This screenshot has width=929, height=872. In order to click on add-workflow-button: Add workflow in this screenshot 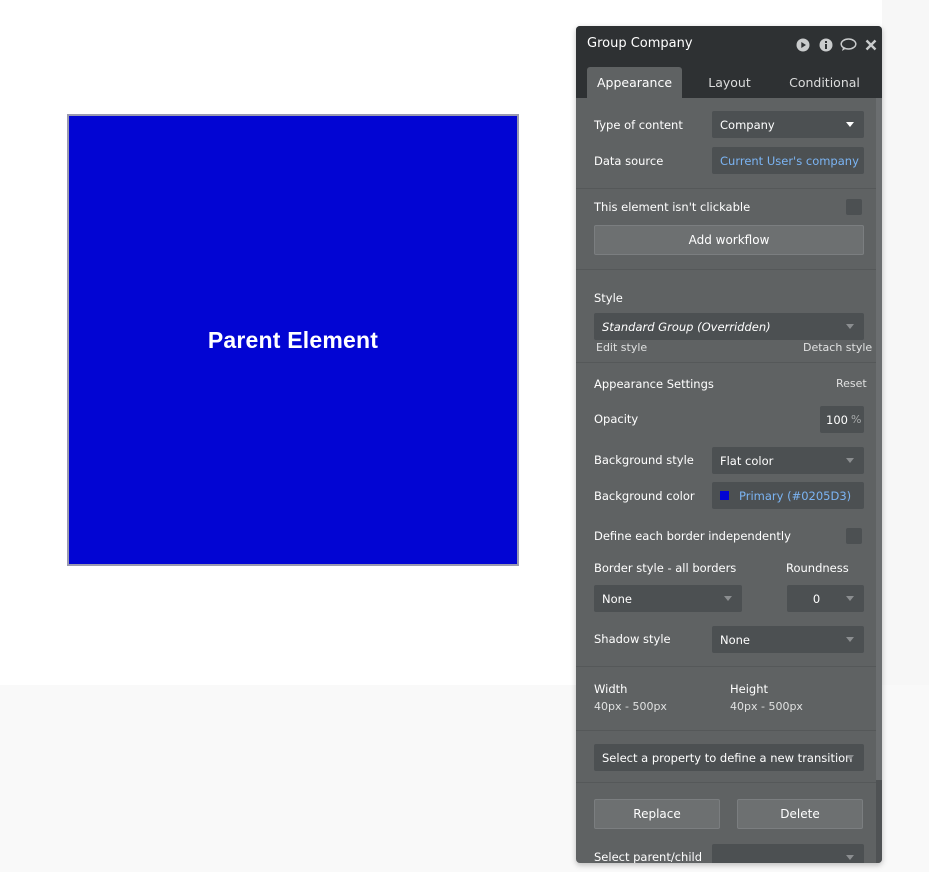, I will do `click(729, 240)`.